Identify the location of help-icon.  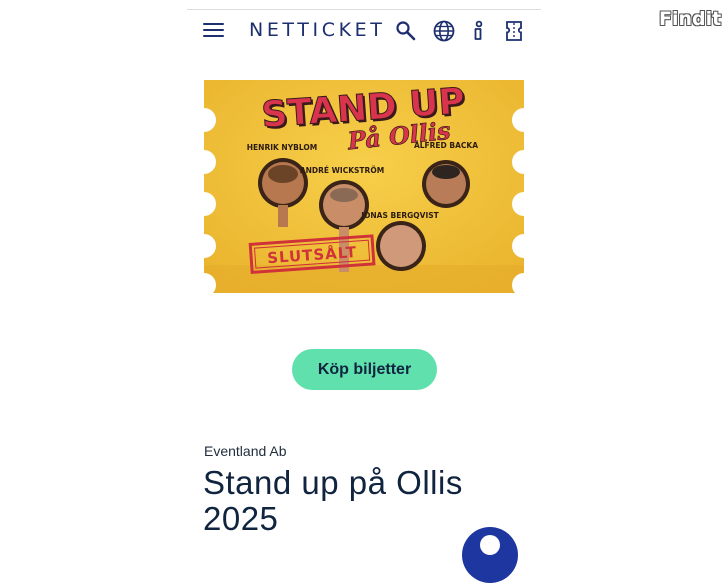
(490, 545).